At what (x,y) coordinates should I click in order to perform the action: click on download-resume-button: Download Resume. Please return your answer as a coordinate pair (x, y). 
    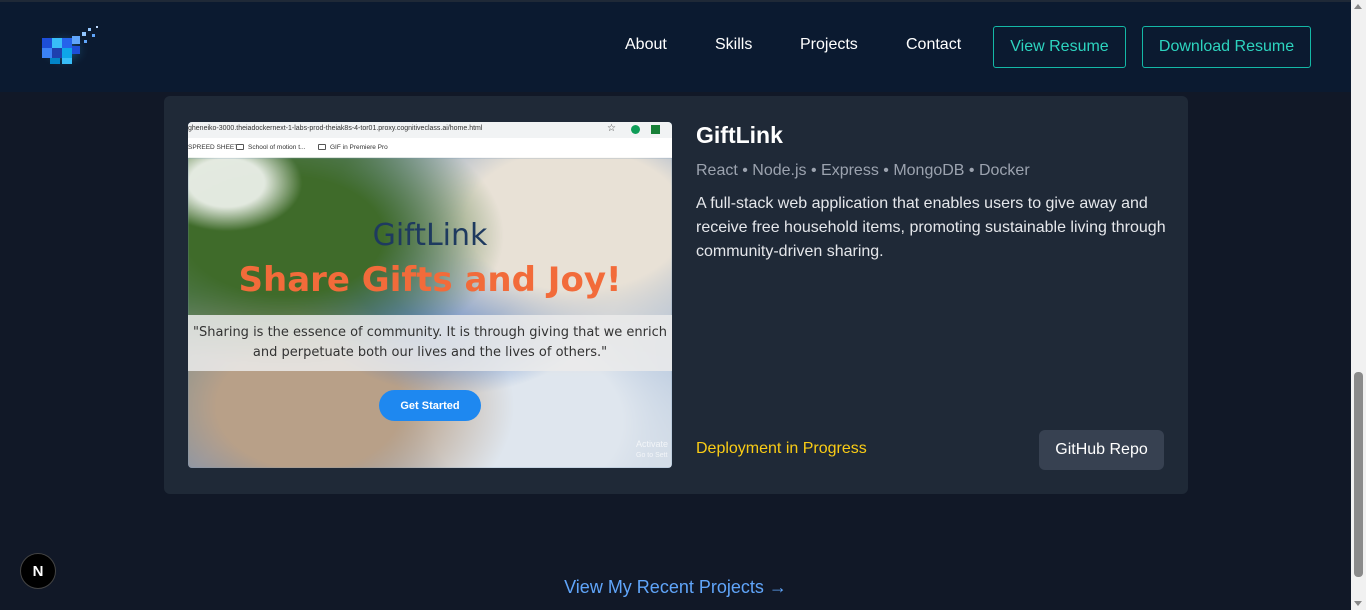
    Looking at the image, I should click on (1226, 47).